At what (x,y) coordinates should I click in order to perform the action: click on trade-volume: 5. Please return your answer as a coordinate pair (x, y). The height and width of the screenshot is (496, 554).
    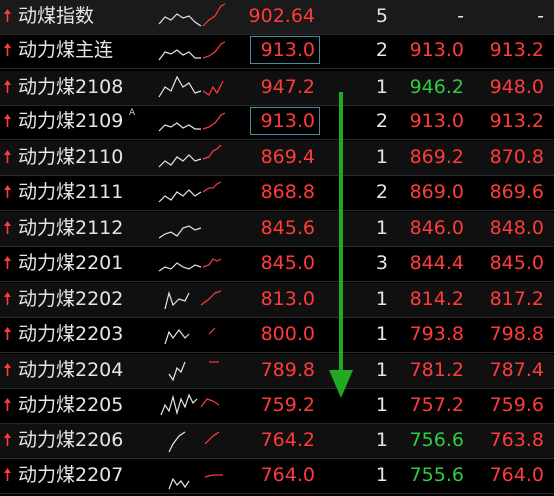
    Looking at the image, I should click on (381, 16).